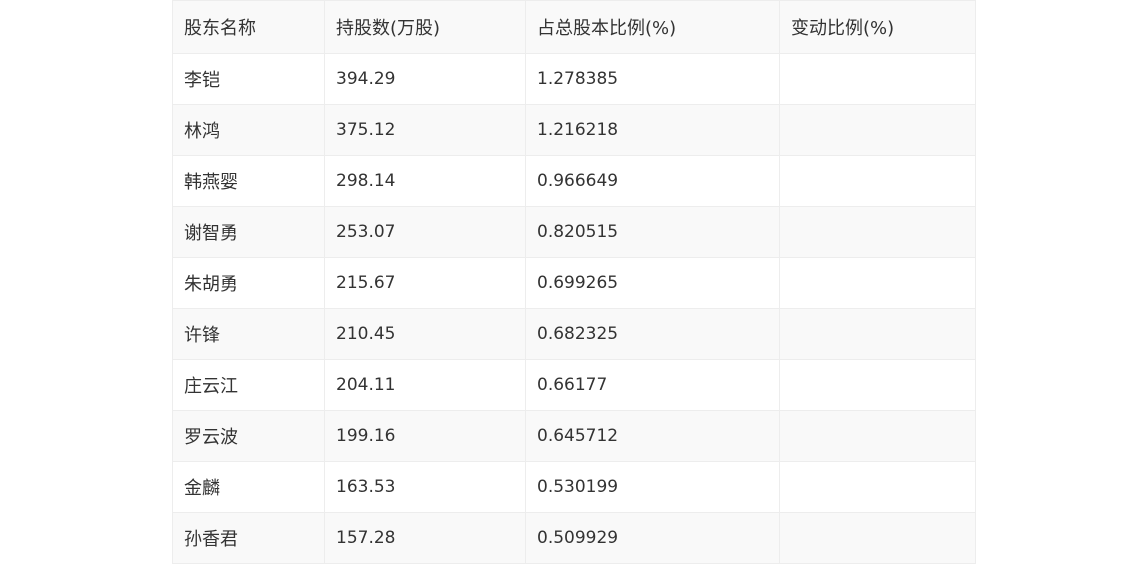 The height and width of the screenshot is (576, 1148). I want to click on cell-shareholder-name: 孙香君, so click(248, 538).